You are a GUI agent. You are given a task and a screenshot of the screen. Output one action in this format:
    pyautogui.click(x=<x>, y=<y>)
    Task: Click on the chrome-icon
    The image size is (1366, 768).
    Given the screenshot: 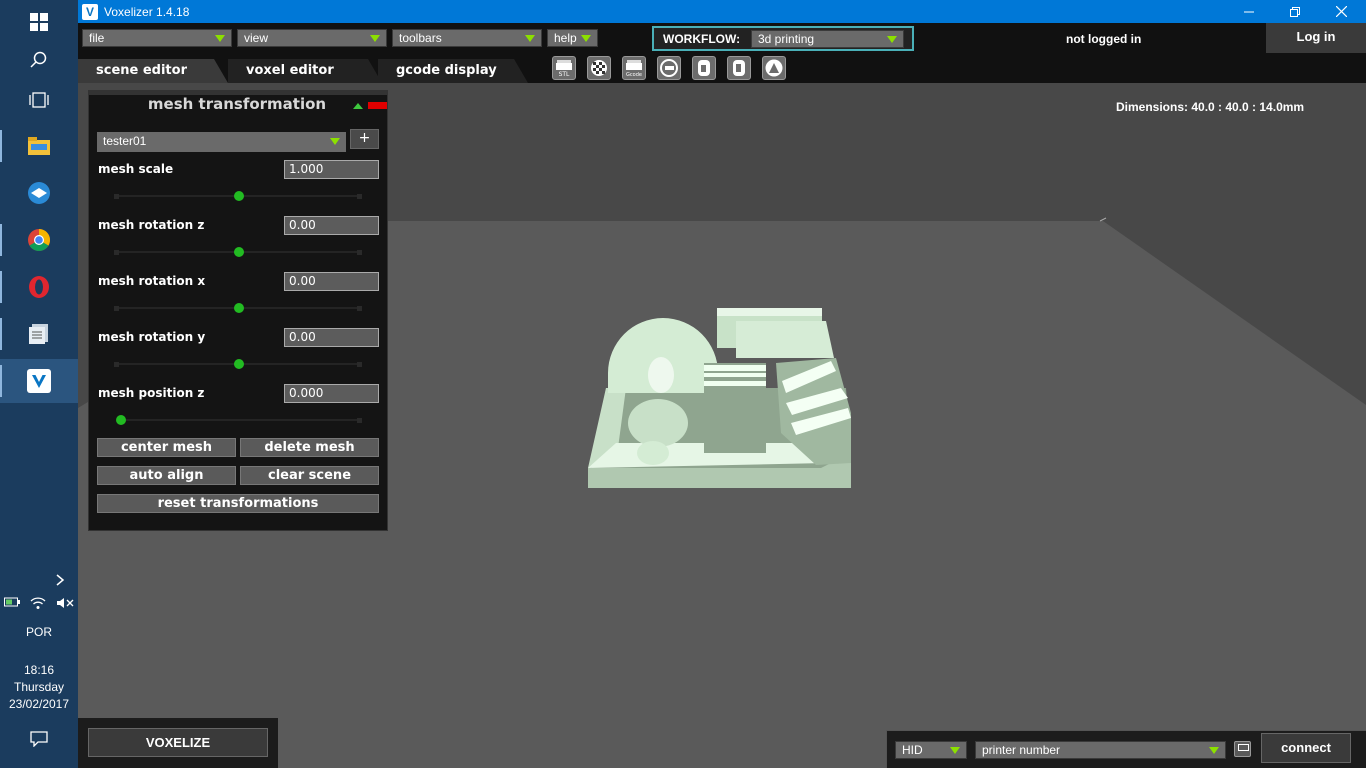 What is the action you would take?
    pyautogui.click(x=39, y=240)
    